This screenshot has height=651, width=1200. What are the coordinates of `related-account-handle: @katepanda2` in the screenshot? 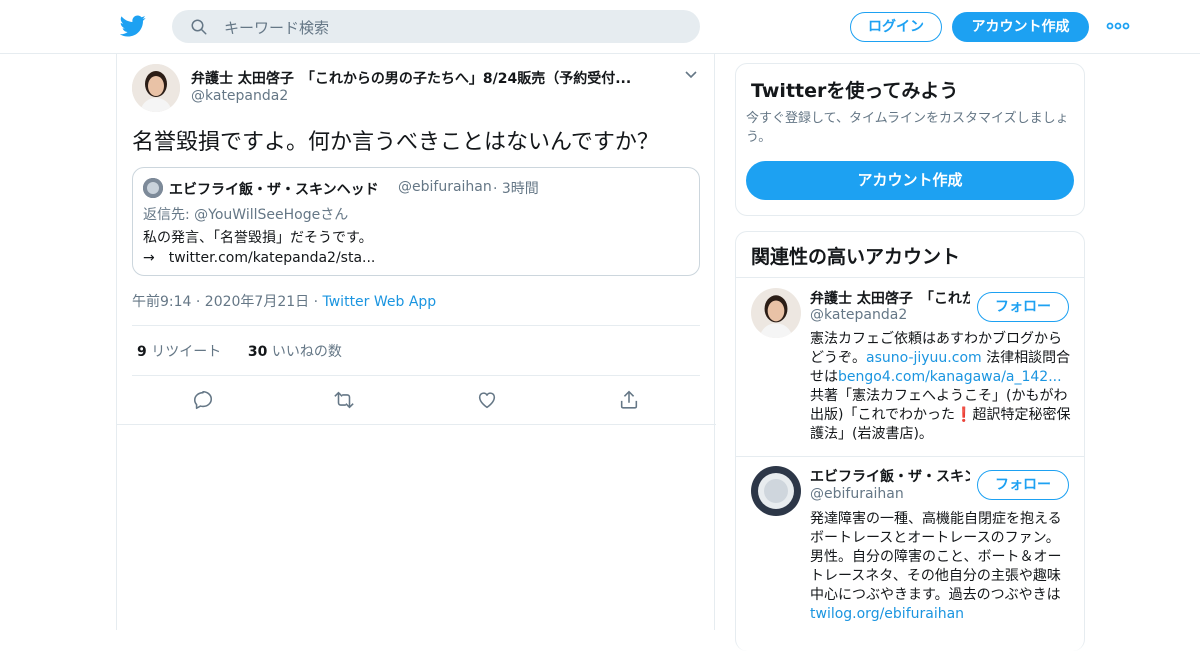 It's located at (858, 315).